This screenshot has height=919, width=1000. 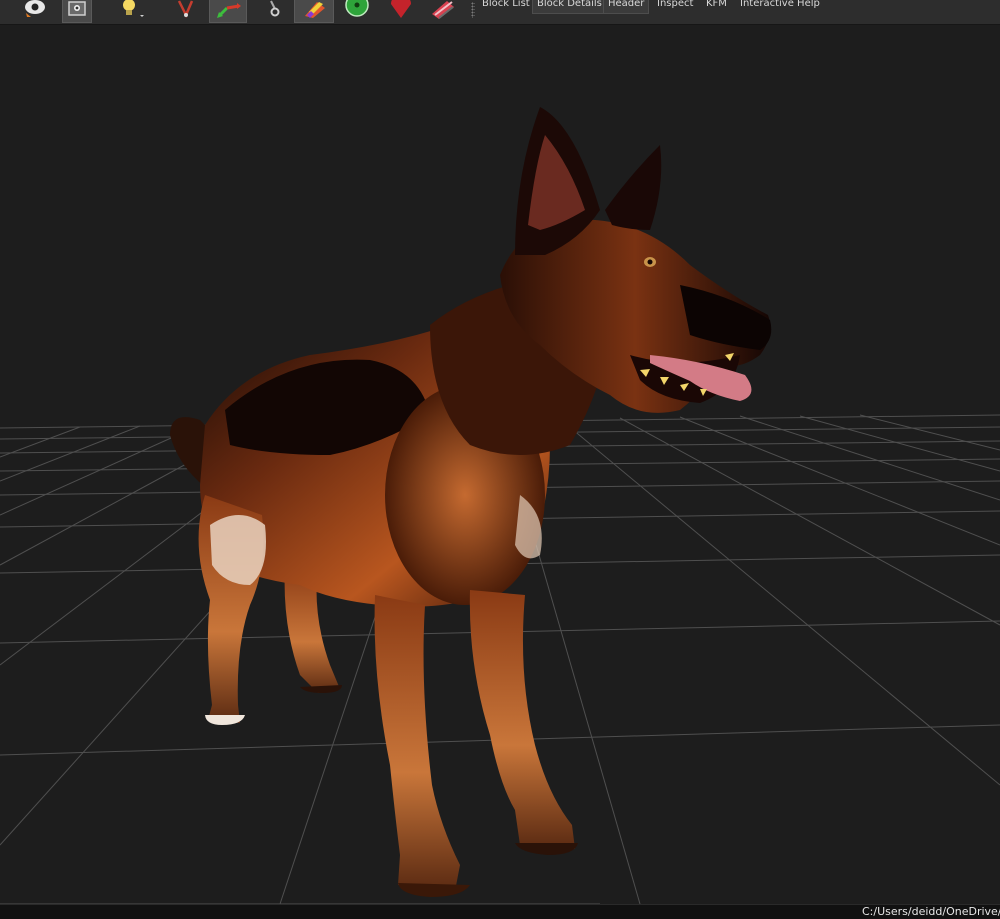 What do you see at coordinates (401, 11) in the screenshot?
I see `marker-icon` at bounding box center [401, 11].